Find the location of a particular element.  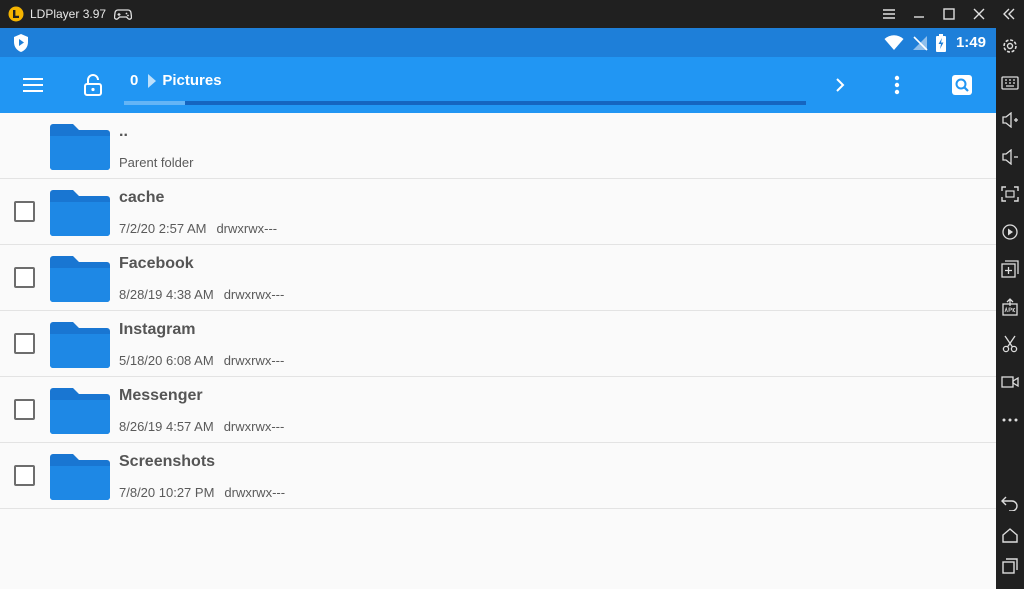

scissors-icon is located at coordinates (1010, 344).